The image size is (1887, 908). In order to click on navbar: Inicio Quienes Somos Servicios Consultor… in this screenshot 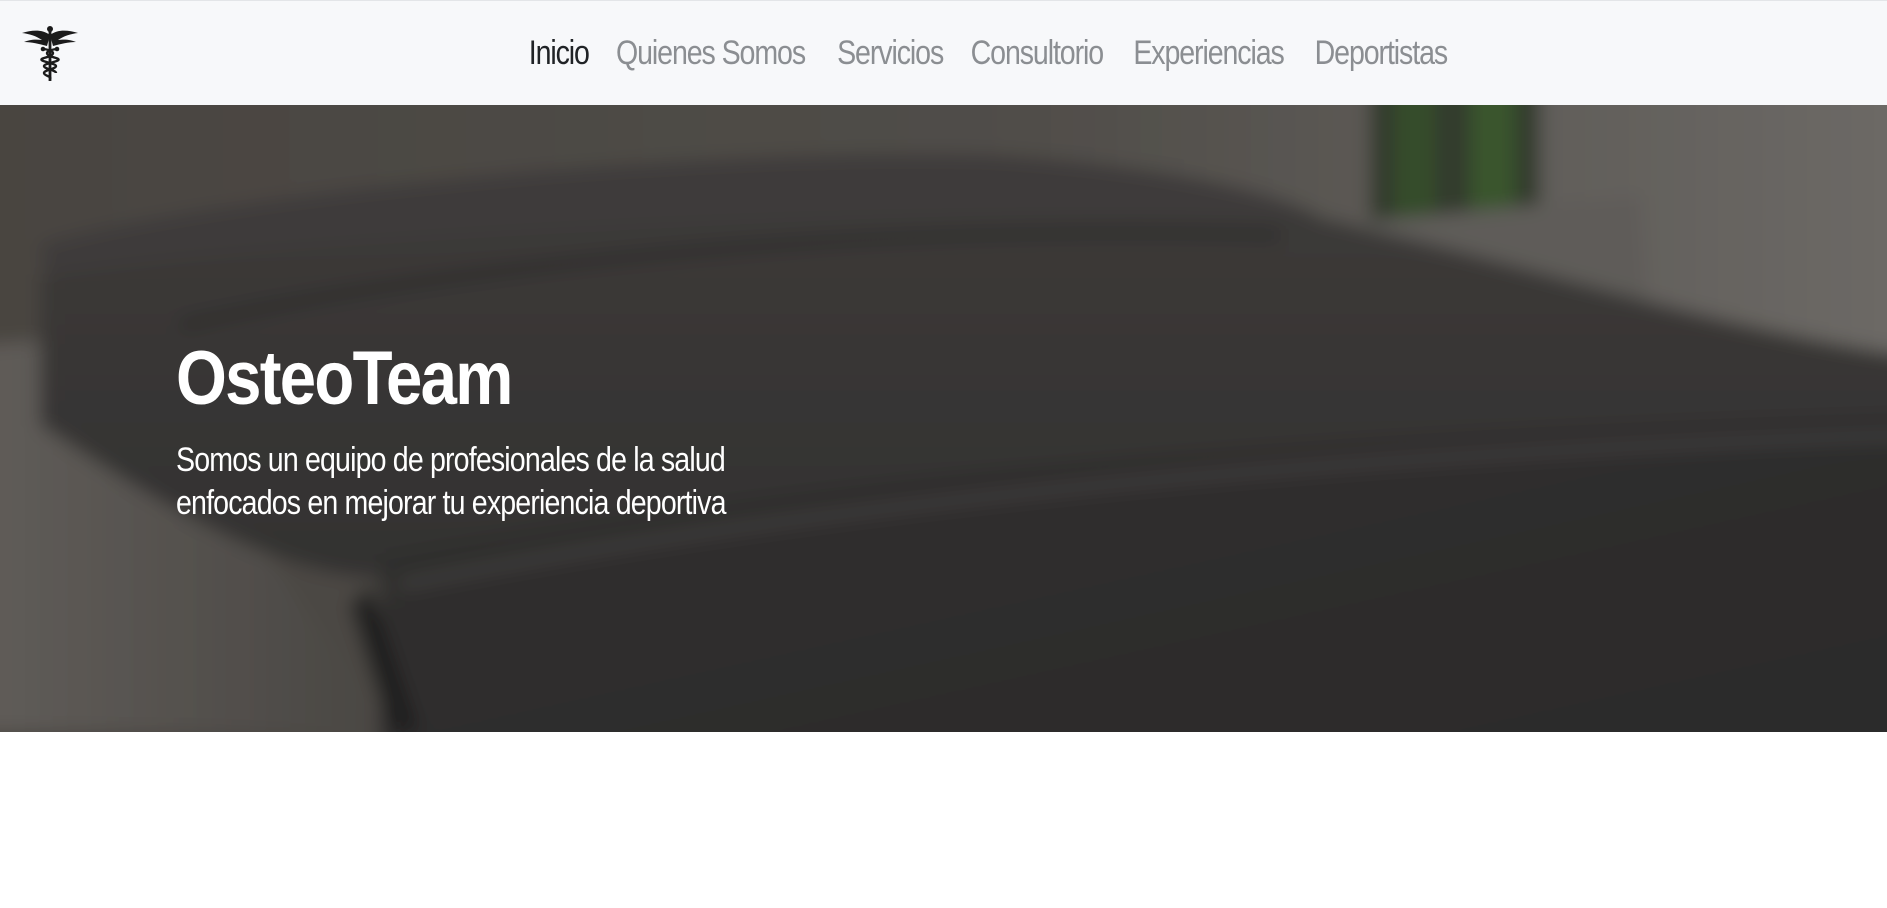, I will do `click(943, 52)`.